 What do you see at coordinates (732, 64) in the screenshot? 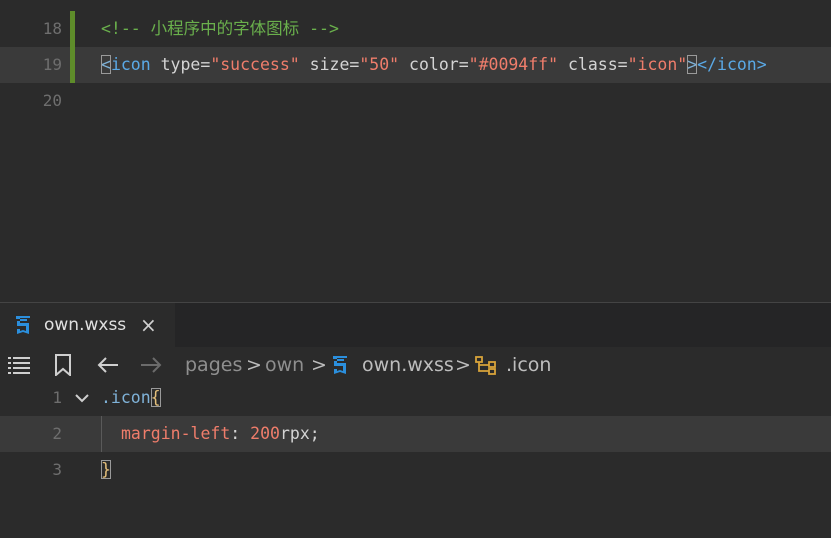
I see `closing-tag: </icon>` at bounding box center [732, 64].